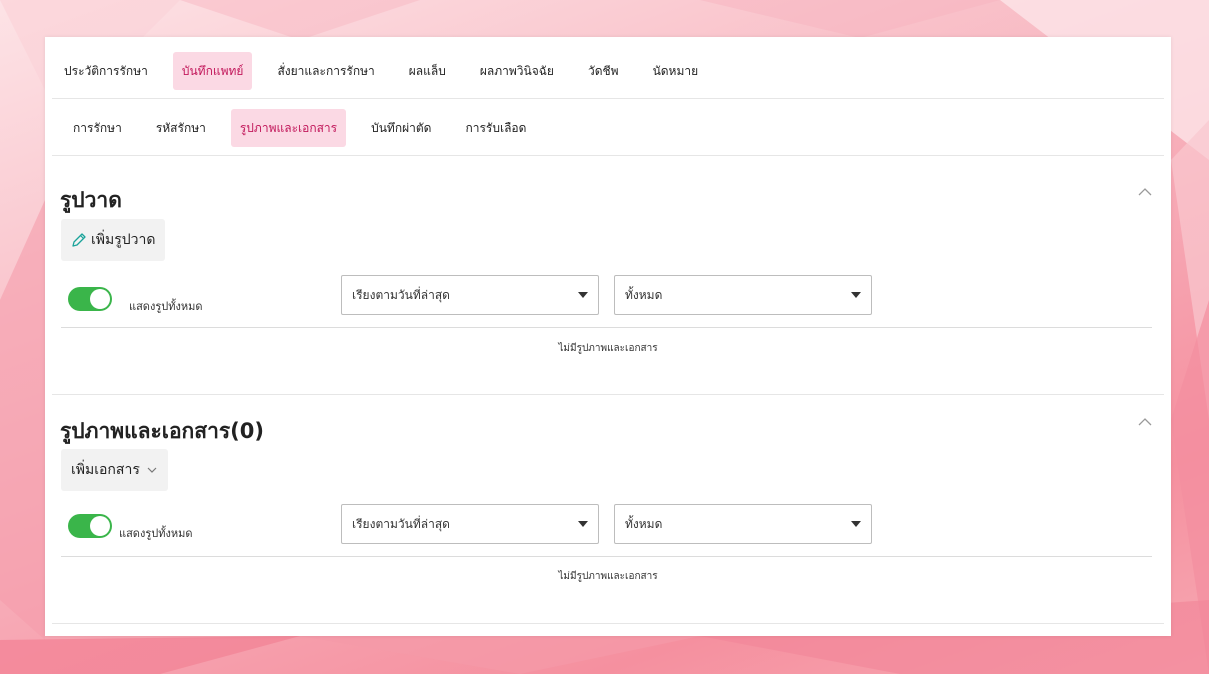  Describe the element at coordinates (427, 71) in the screenshot. I see `tab-lab-results: ผลแล็บ` at that location.